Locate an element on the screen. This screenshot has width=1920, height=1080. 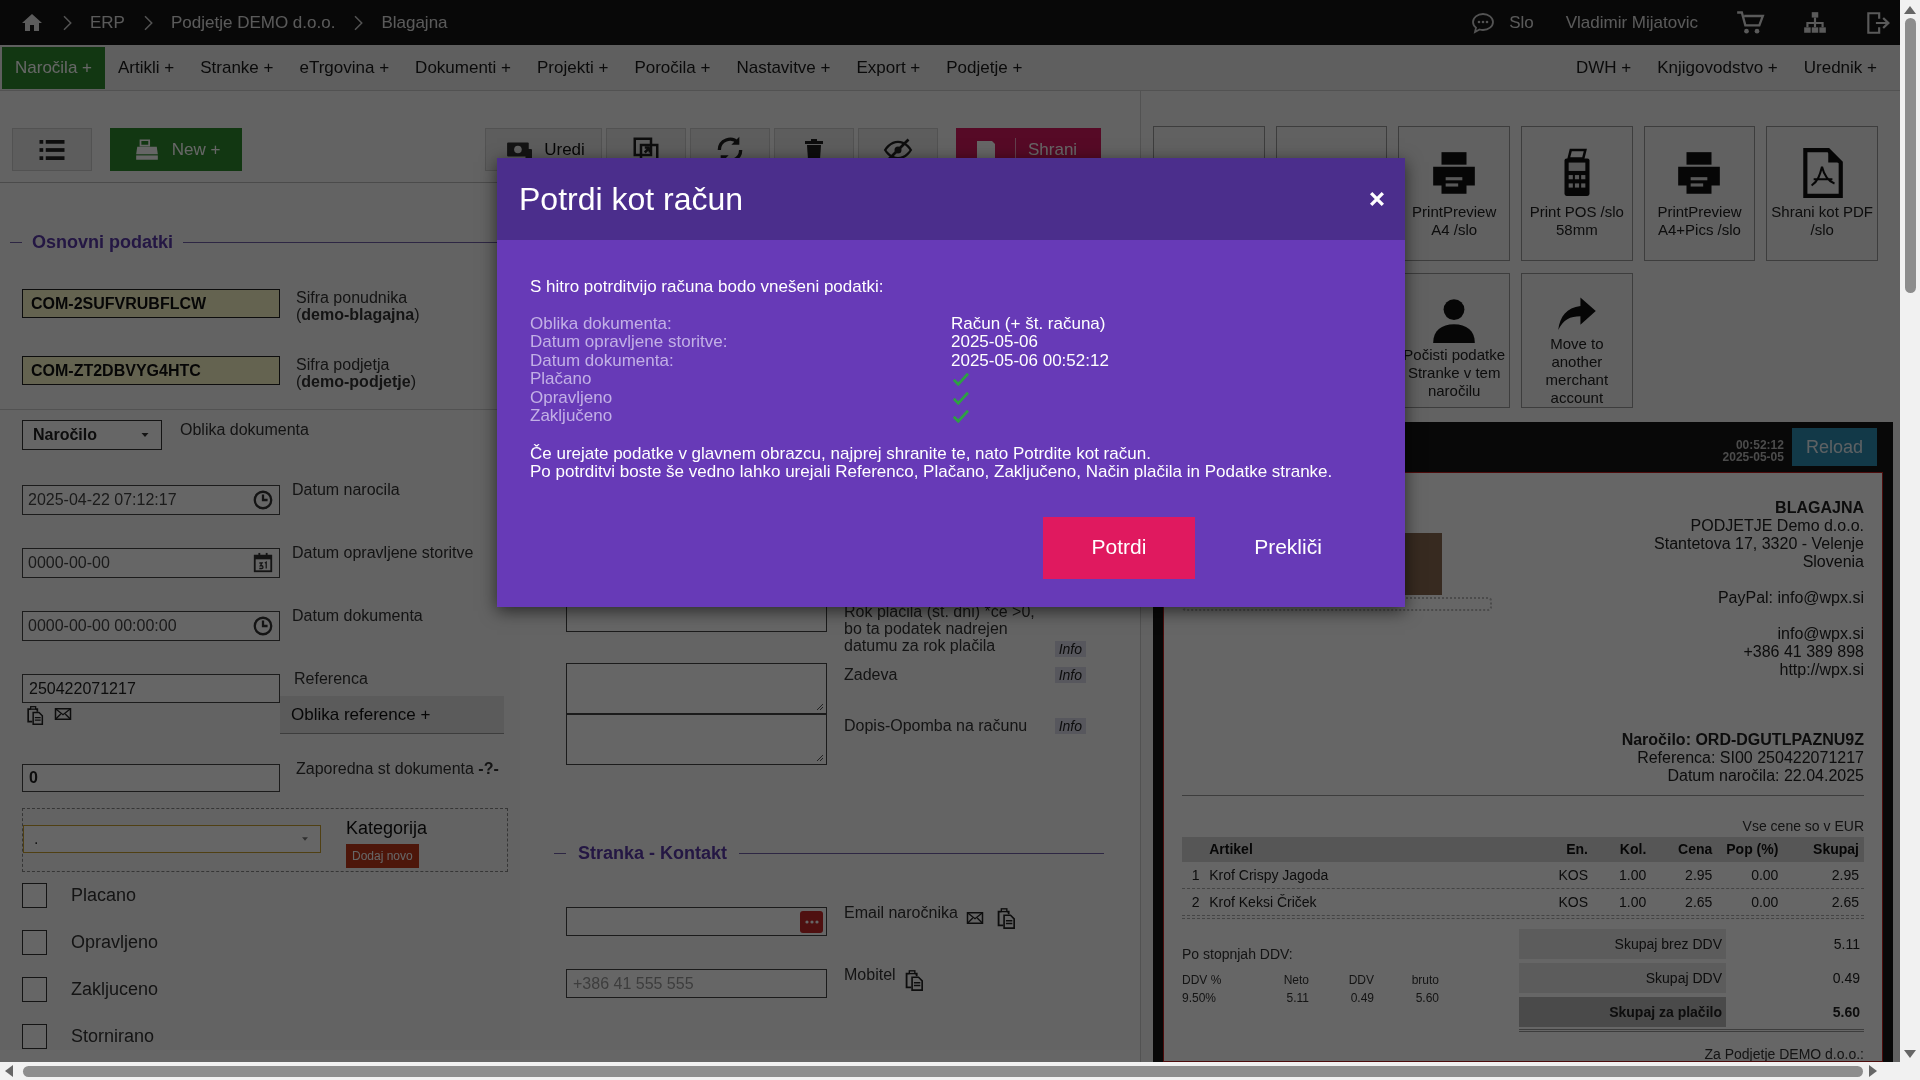
envelope-icon is located at coordinates (63, 714).